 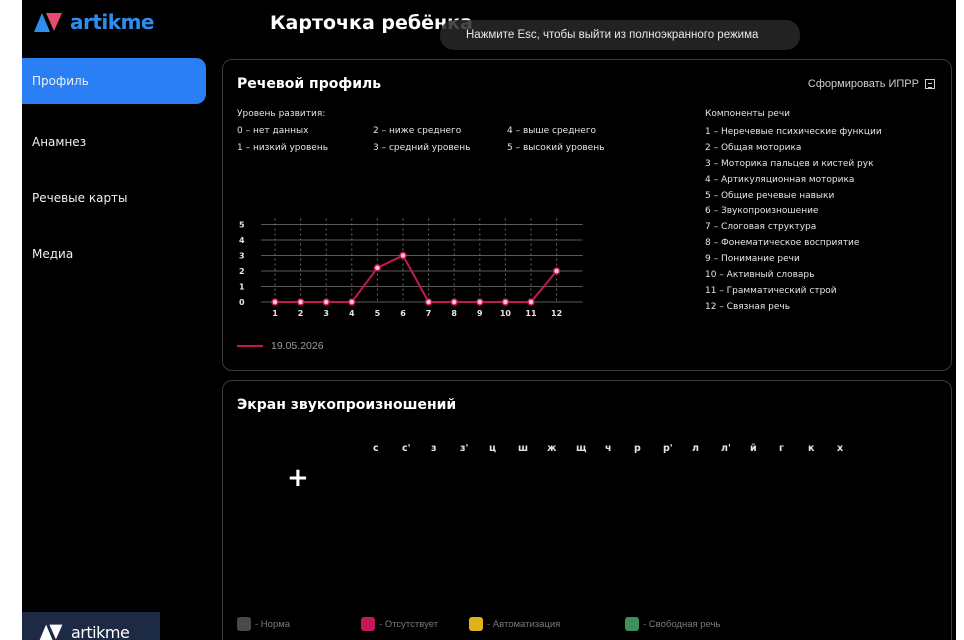 What do you see at coordinates (556, 313) in the screenshot?
I see `x-tick-label: 12` at bounding box center [556, 313].